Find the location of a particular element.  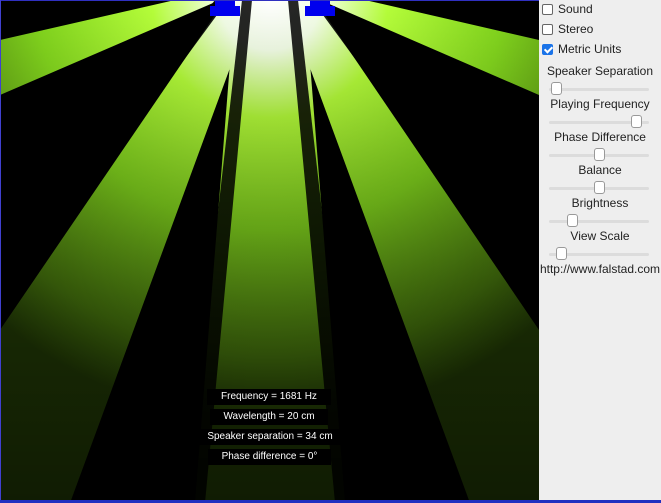

sound-label: Sound is located at coordinates (575, 9).